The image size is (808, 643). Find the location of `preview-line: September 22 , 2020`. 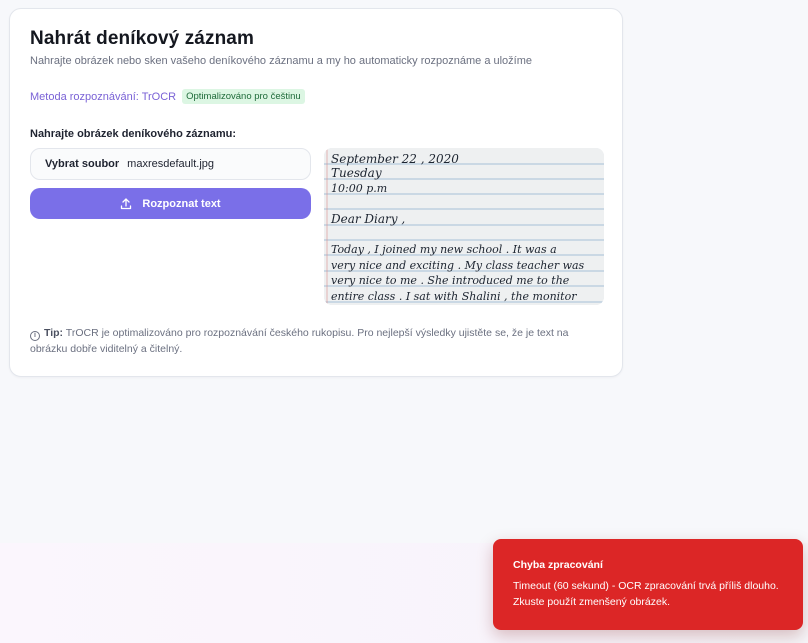

preview-line: September 22 , 2020 is located at coordinates (395, 159).